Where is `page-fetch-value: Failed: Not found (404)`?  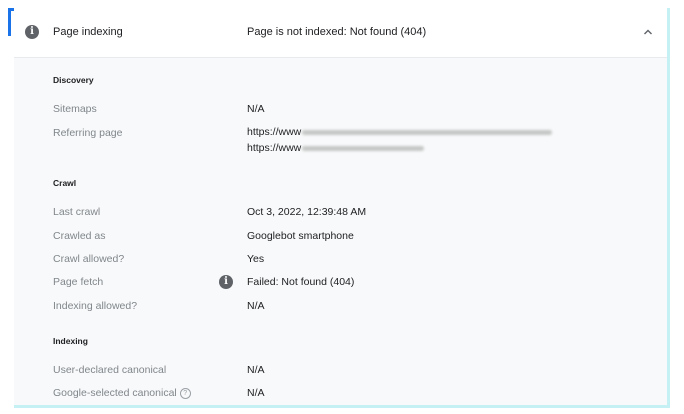
page-fetch-value: Failed: Not found (404) is located at coordinates (301, 282).